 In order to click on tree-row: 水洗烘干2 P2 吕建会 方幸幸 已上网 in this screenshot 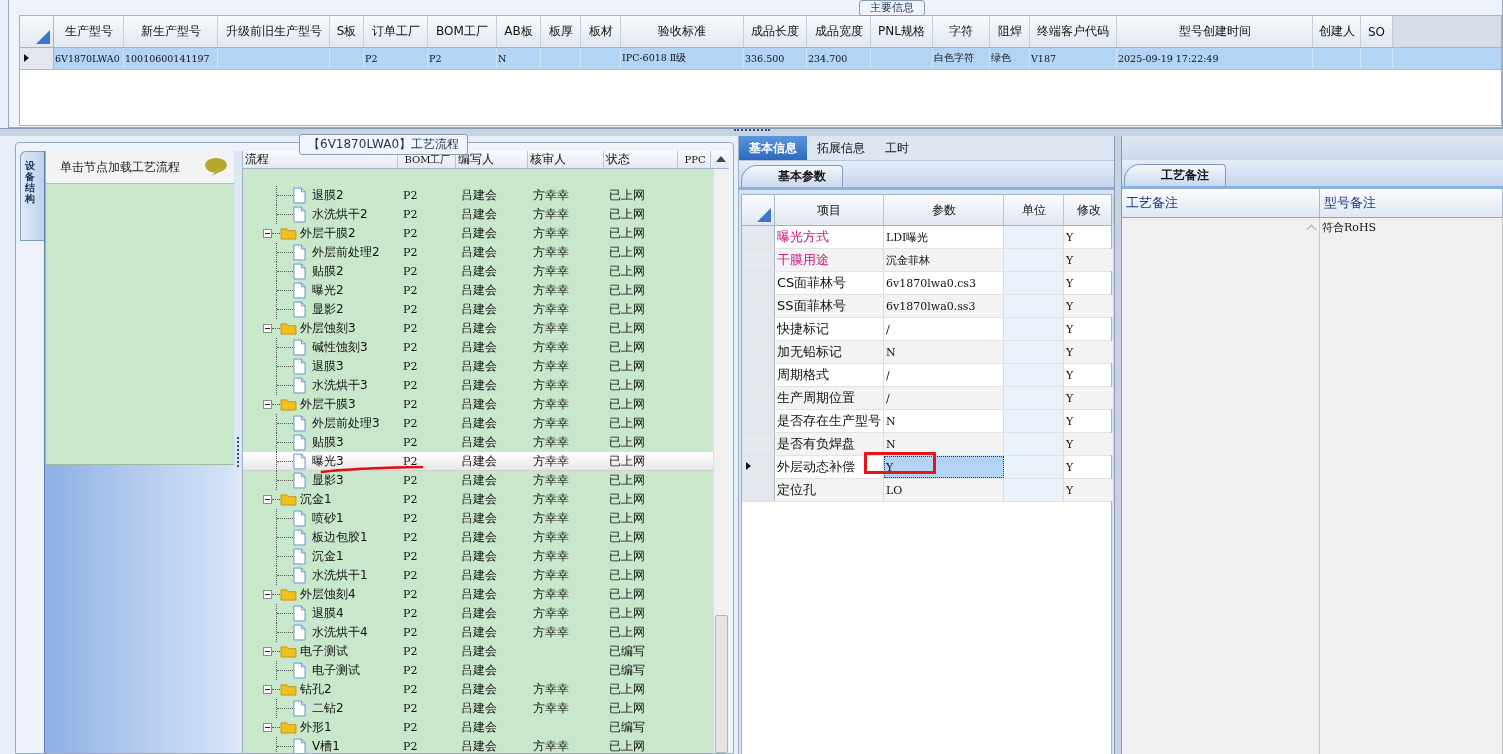, I will do `click(478, 214)`.